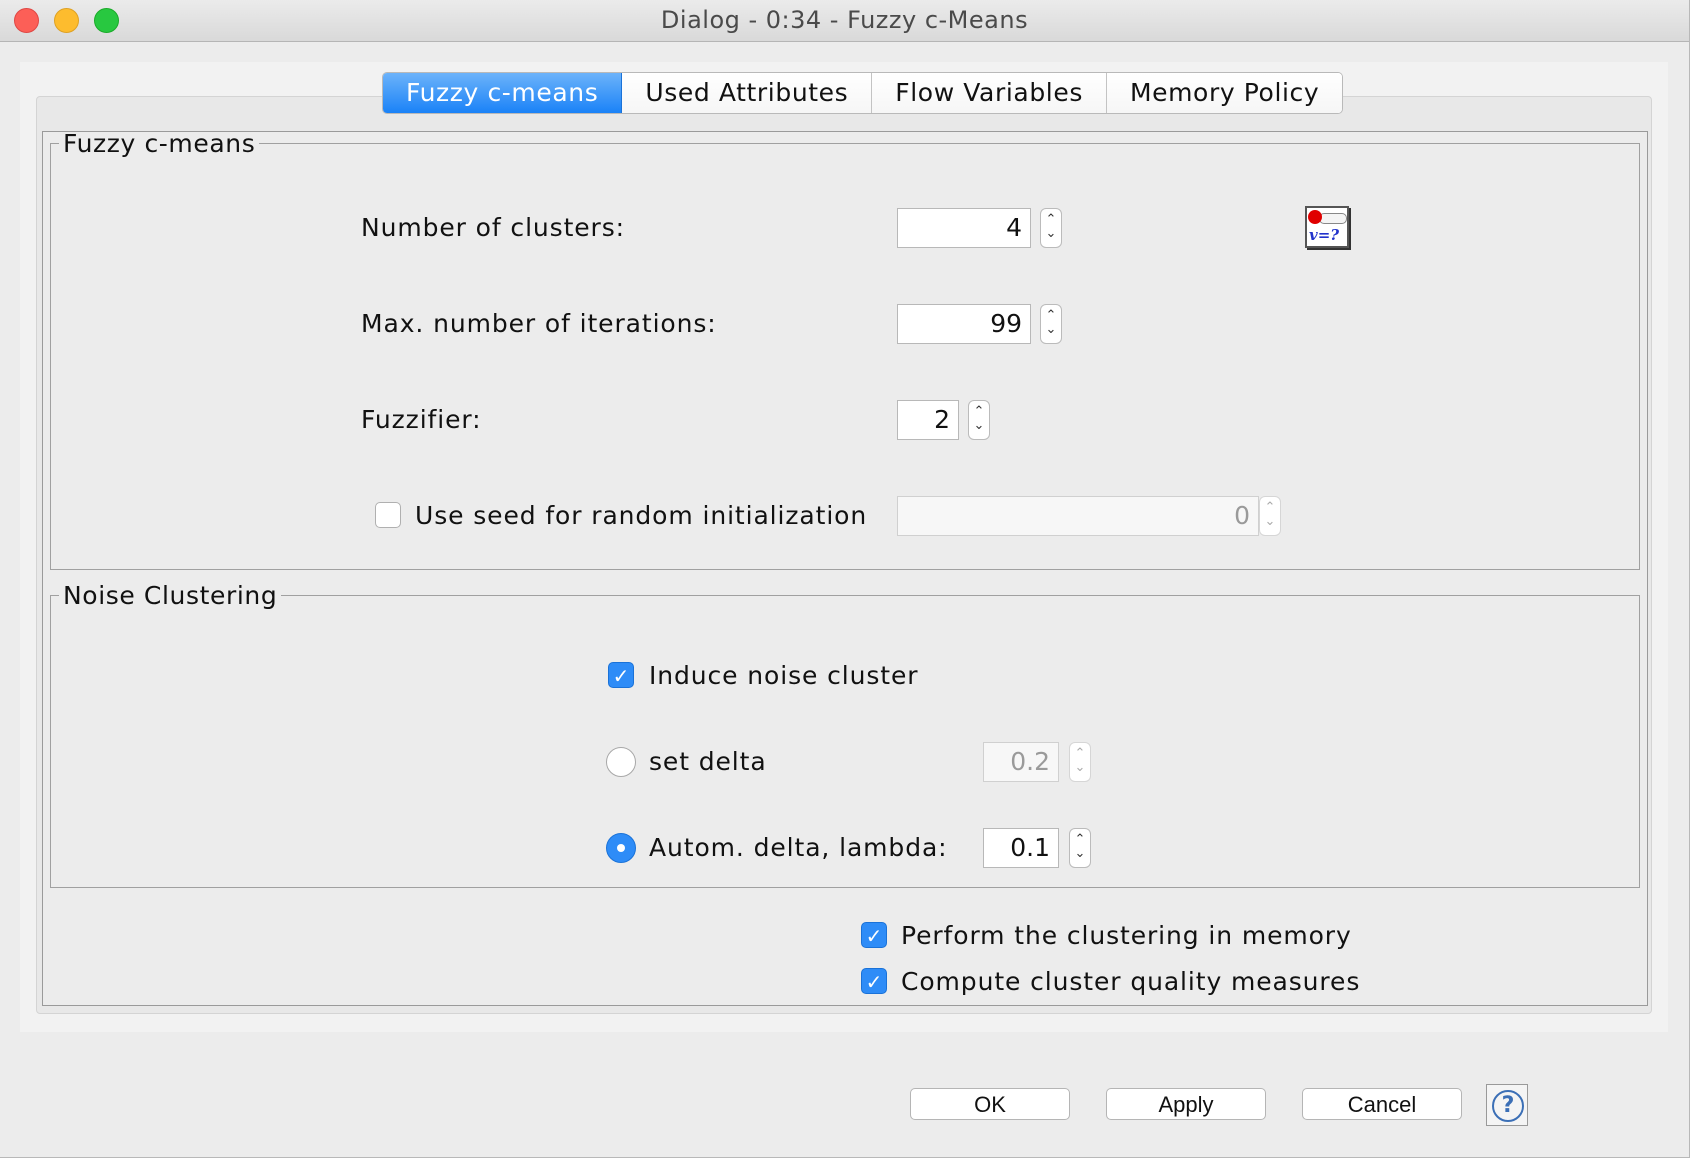  What do you see at coordinates (539, 323) in the screenshot?
I see `max-iterations-label: Max. number of iterations:` at bounding box center [539, 323].